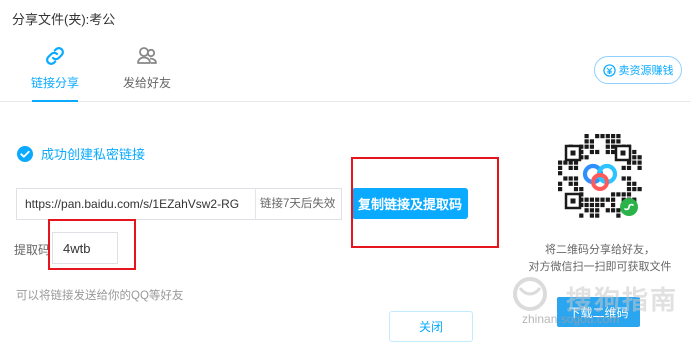 Image resolution: width=691 pixels, height=353 pixels. I want to click on dialog-title: 分享文件(夹):考公, so click(64, 19).